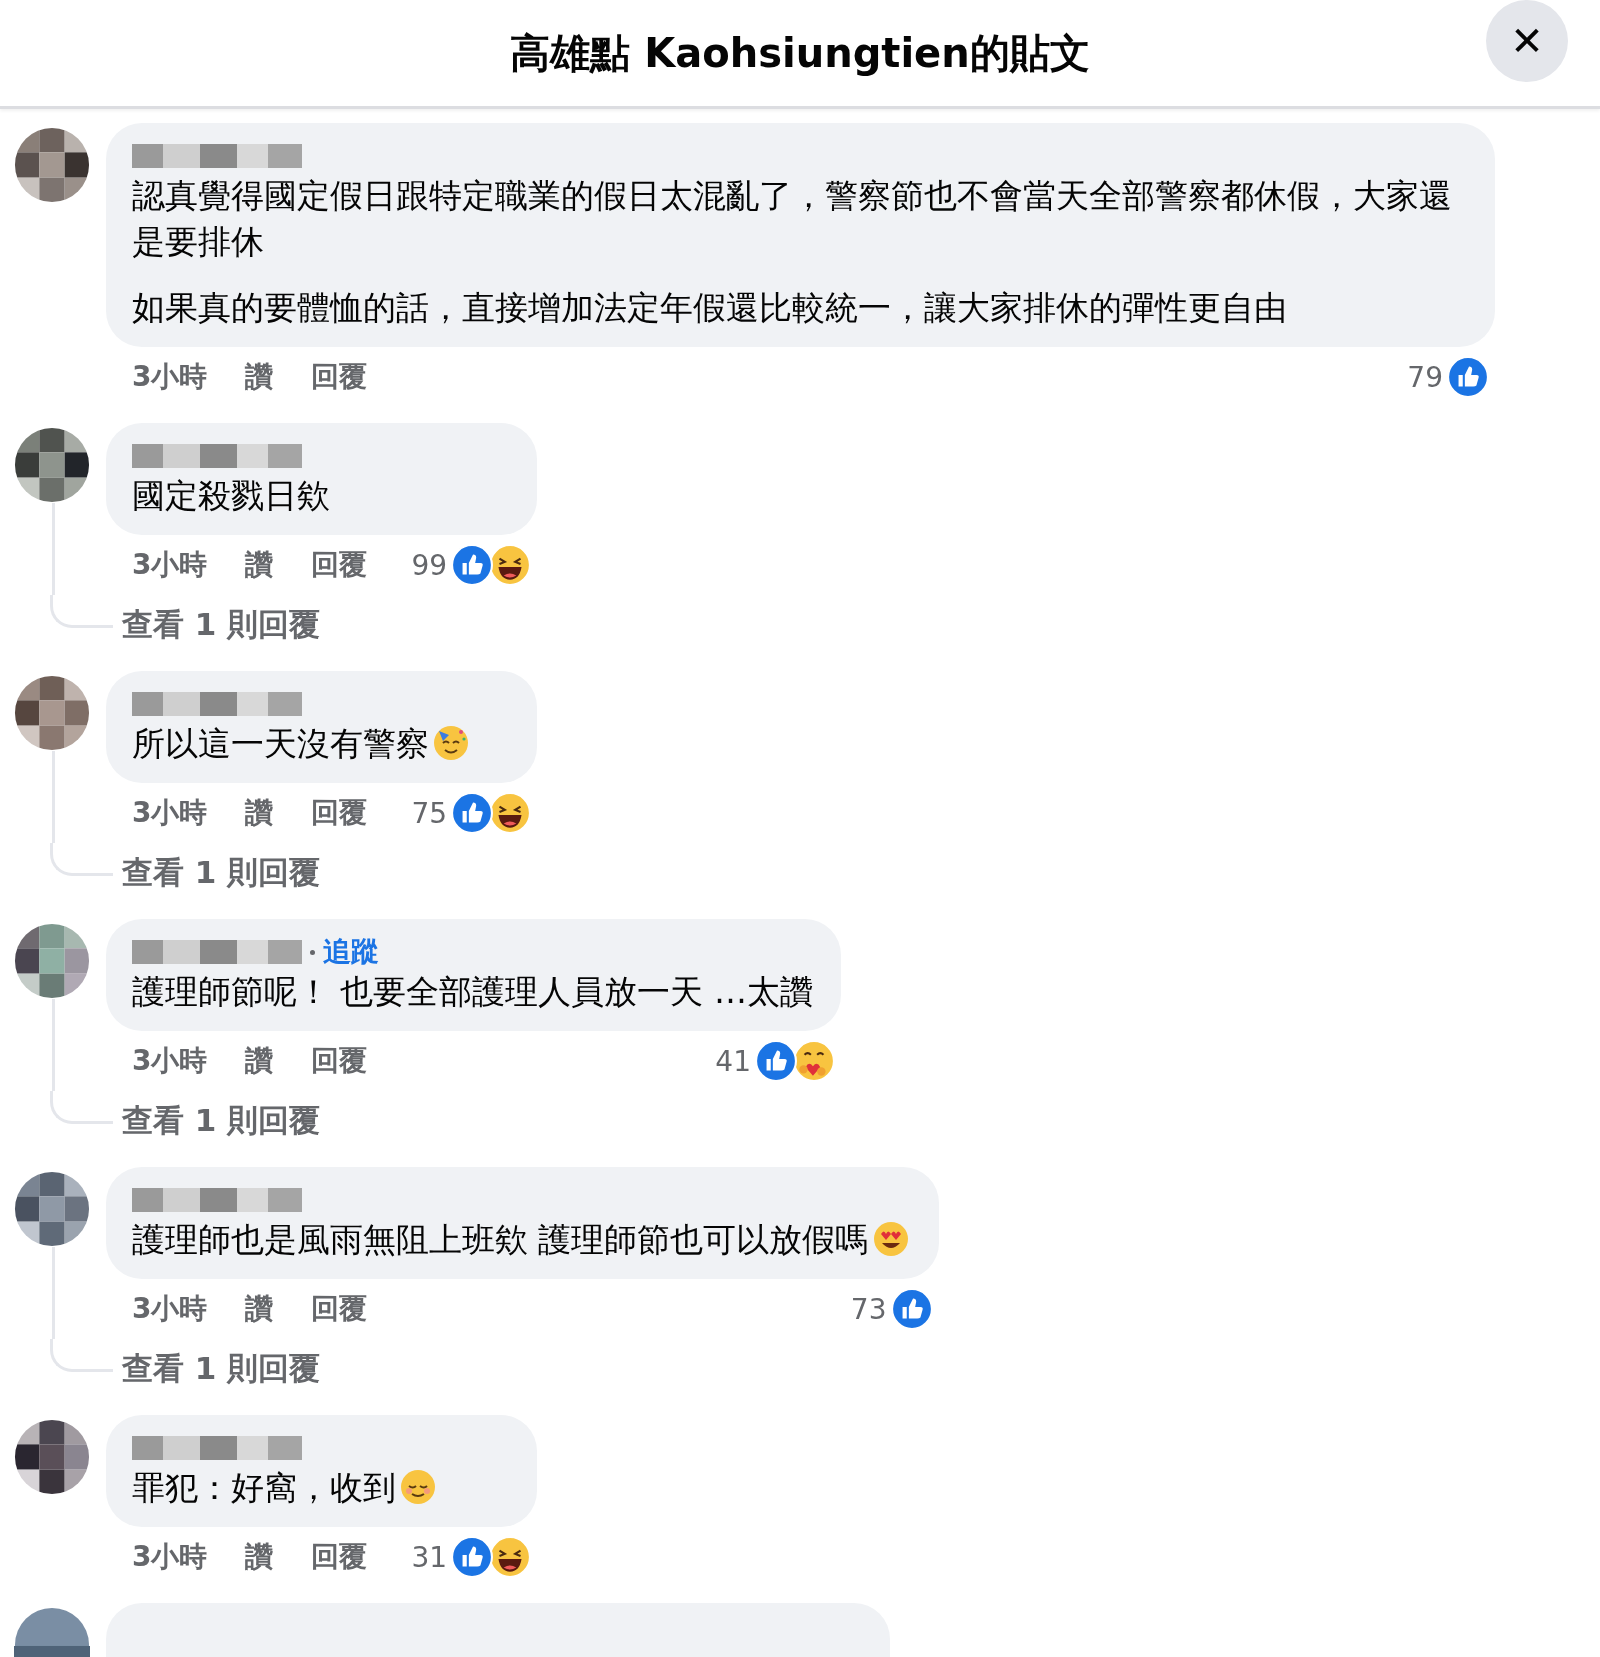  Describe the element at coordinates (1425, 377) in the screenshot. I see `reaction-count: 79` at that location.